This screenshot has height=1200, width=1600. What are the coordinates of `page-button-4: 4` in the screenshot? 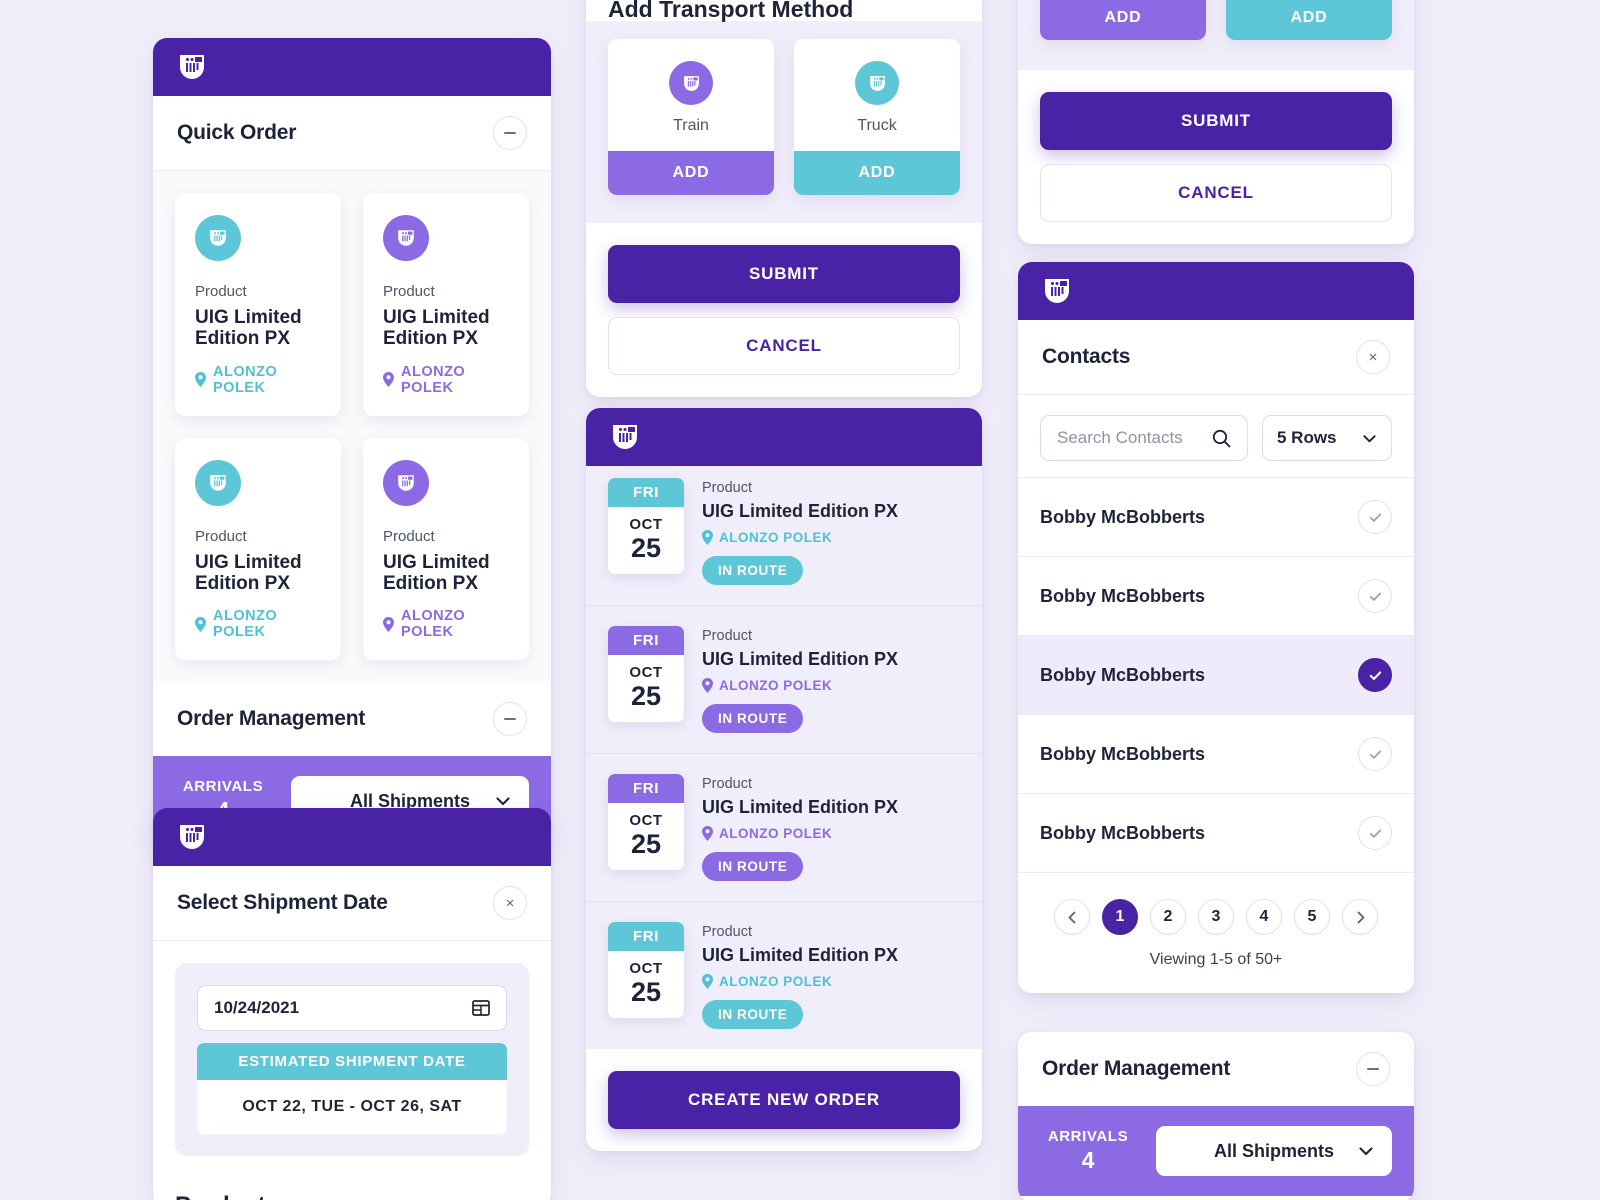 It's located at (1264, 917).